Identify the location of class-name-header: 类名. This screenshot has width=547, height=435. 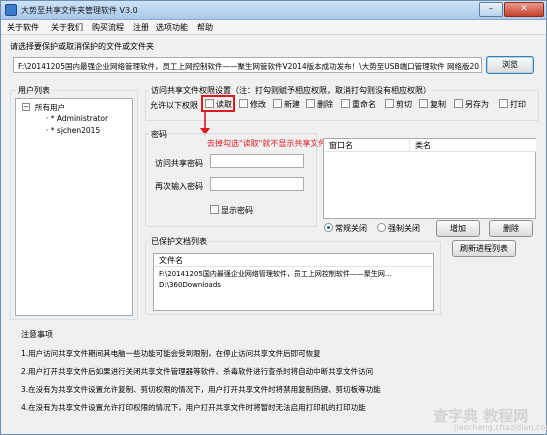
(473, 145).